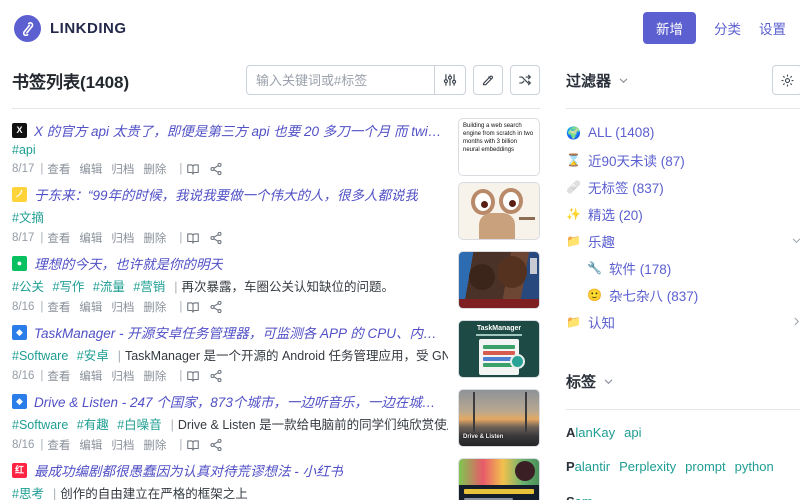 Image resolution: width=800 pixels, height=500 pixels. What do you see at coordinates (499, 418) in the screenshot?
I see `bookmark-thumbnail: Drive & Listen` at bounding box center [499, 418].